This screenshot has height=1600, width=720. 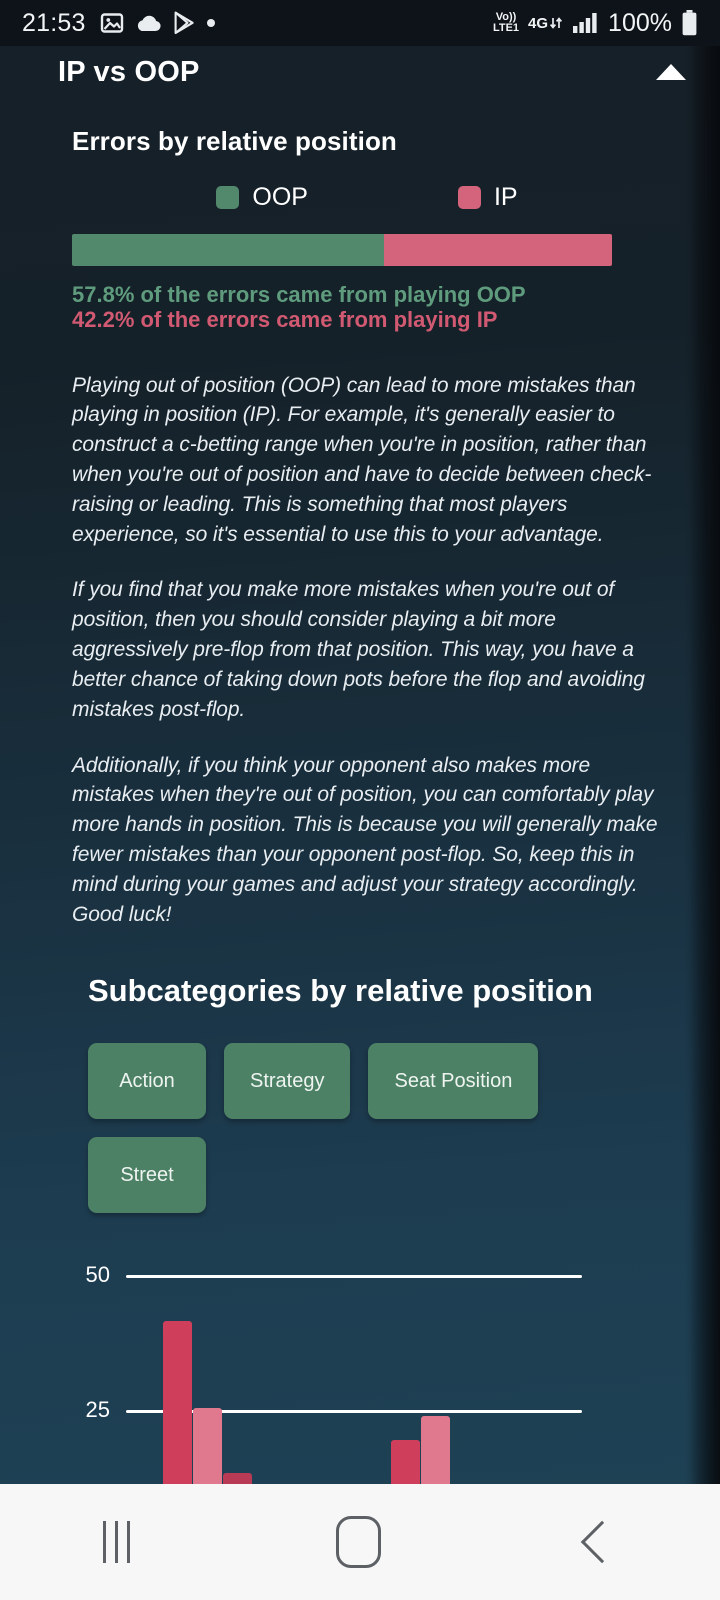 What do you see at coordinates (585, 23) in the screenshot?
I see `signal-bars-icon` at bounding box center [585, 23].